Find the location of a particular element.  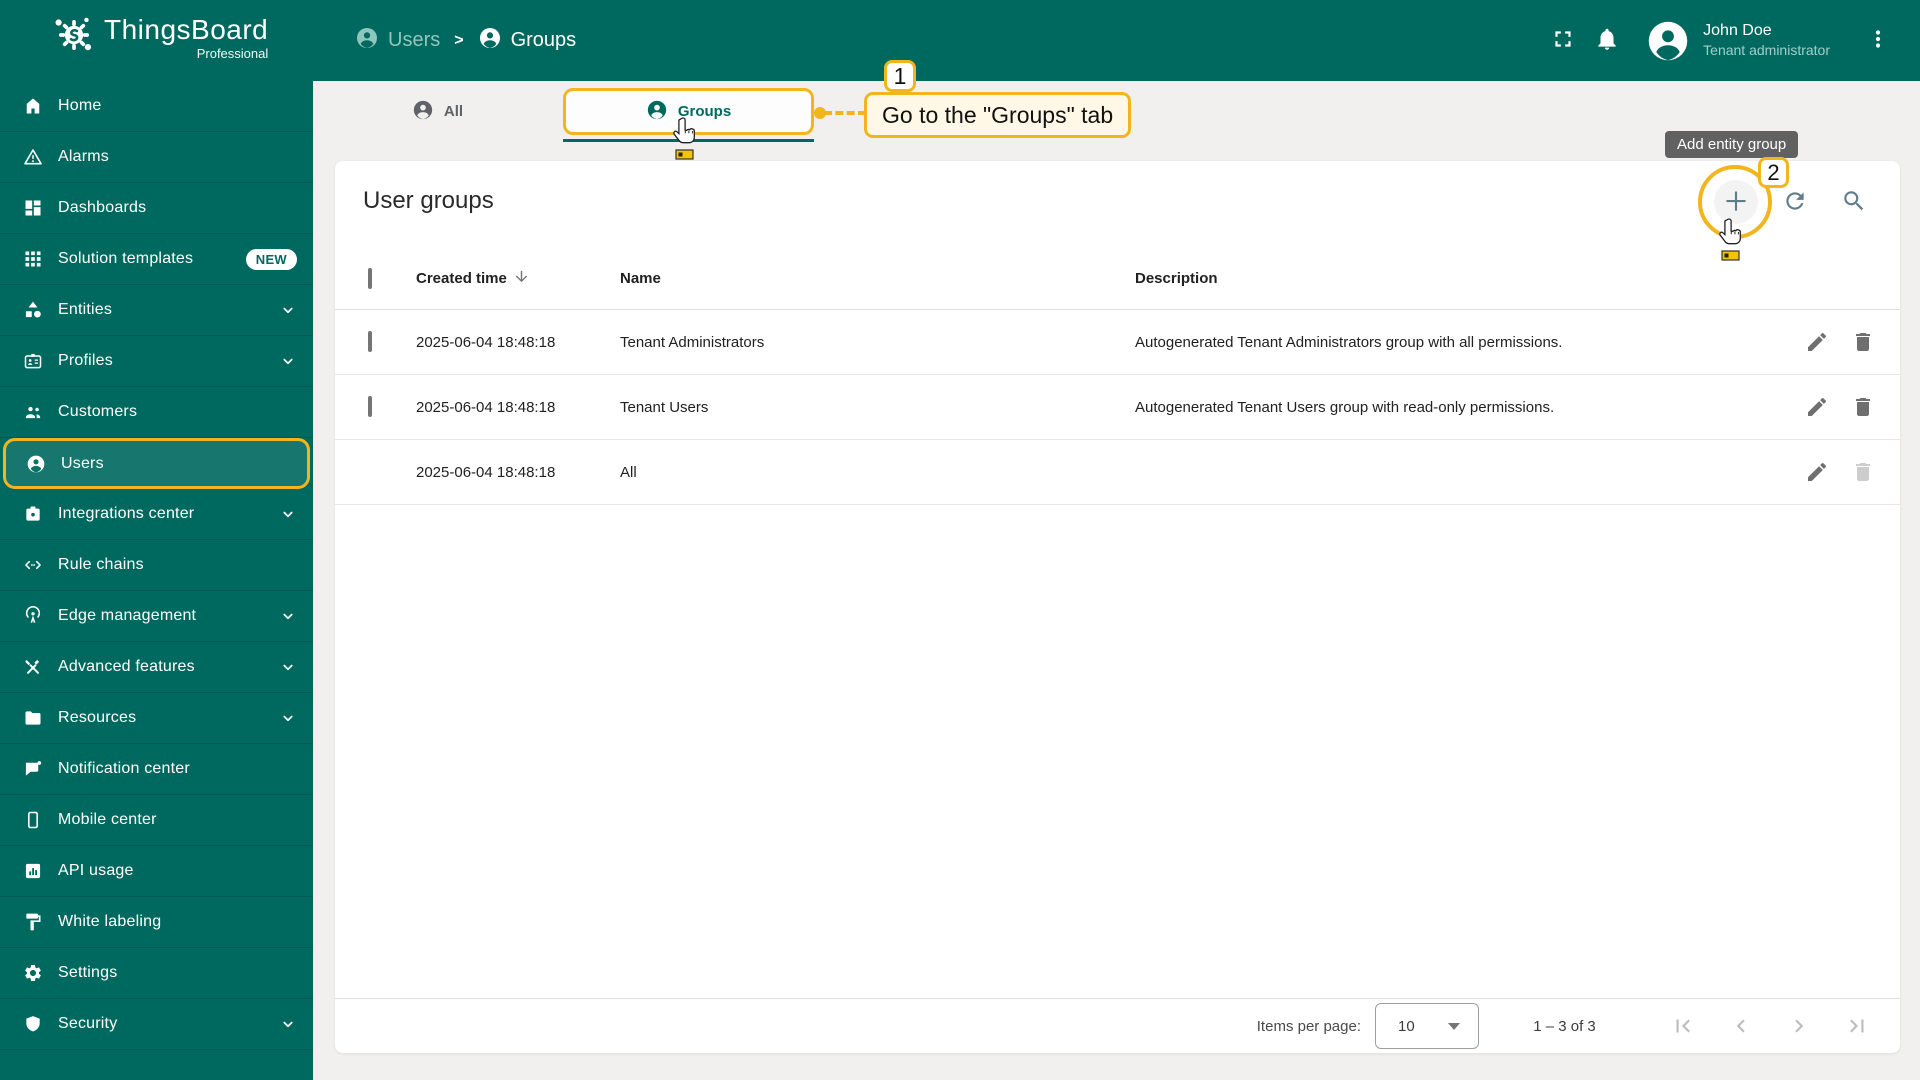

table-header-row: Created time Name Description is located at coordinates (1117, 279).